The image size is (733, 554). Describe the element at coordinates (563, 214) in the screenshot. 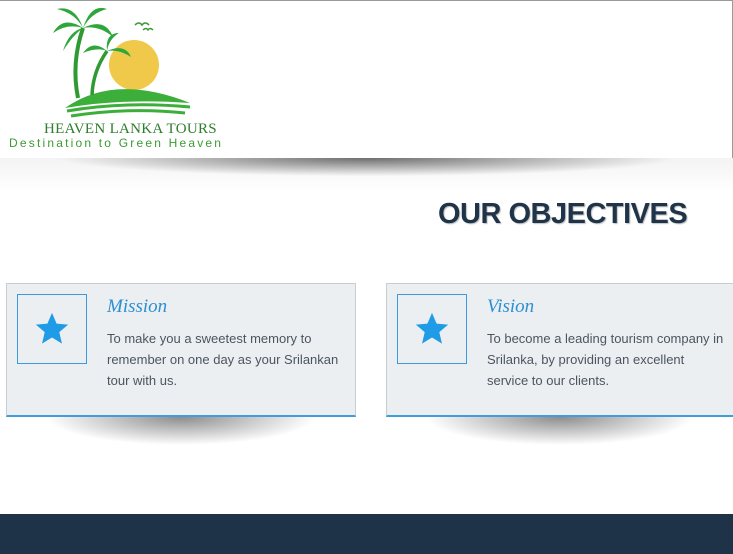

I see `section-title: OUR OBJECTIVES` at that location.